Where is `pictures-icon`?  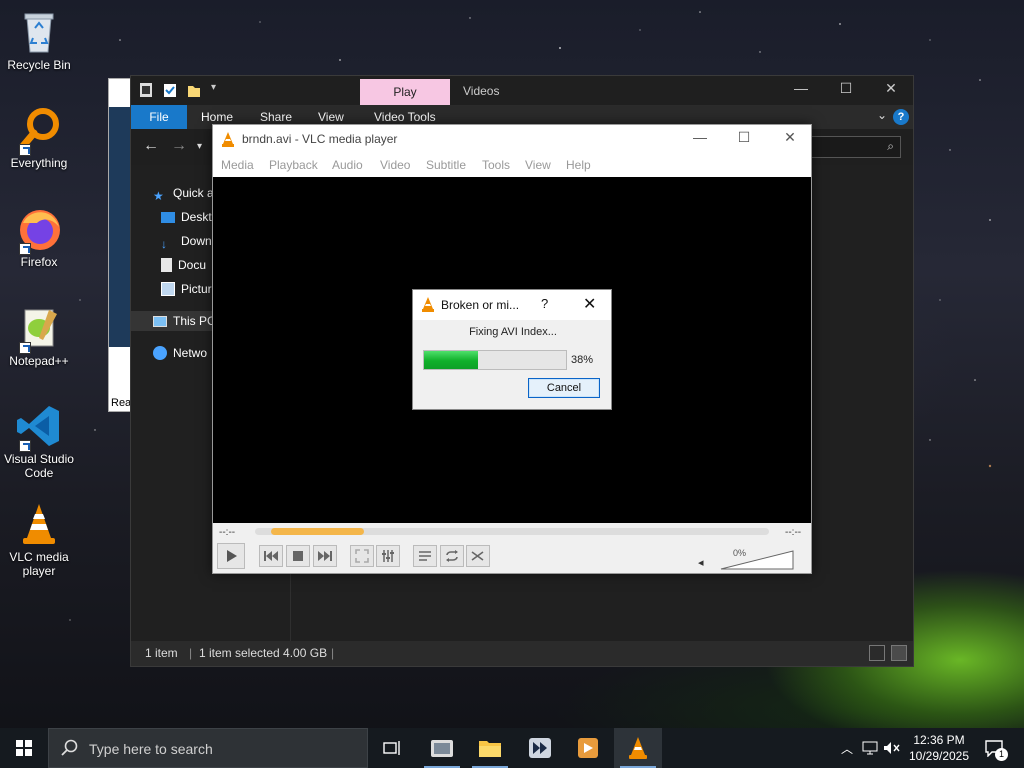 pictures-icon is located at coordinates (168, 289).